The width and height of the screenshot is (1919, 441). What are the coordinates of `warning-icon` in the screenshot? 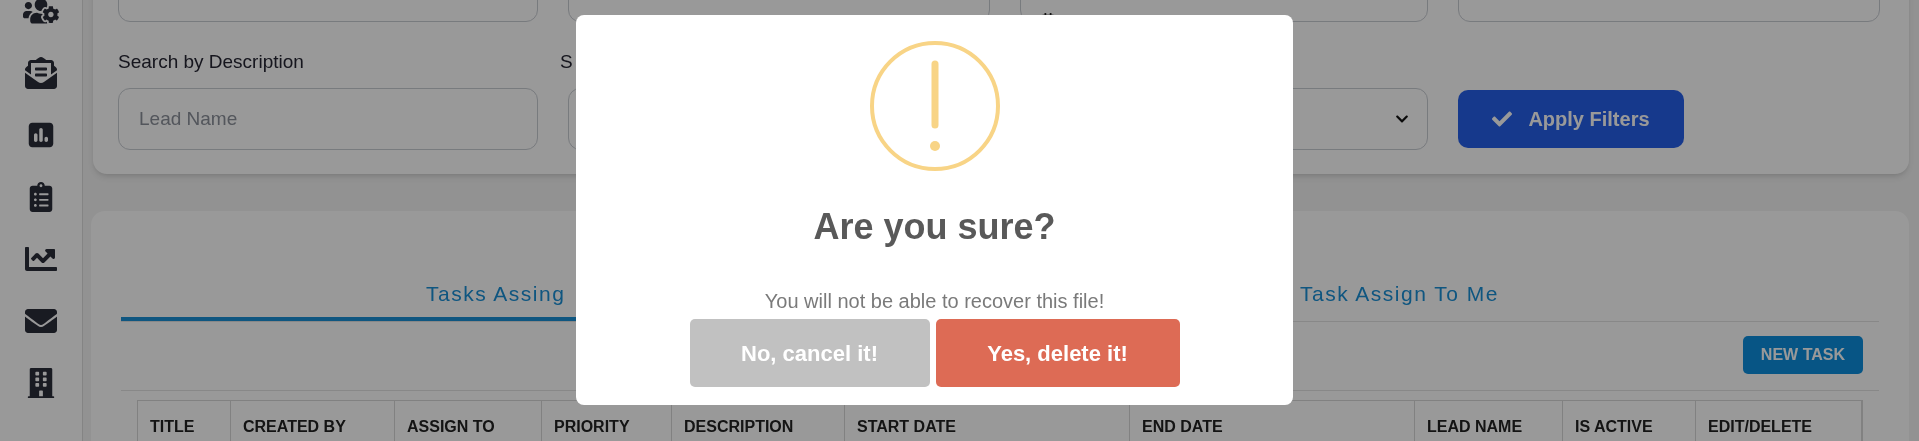 It's located at (934, 106).